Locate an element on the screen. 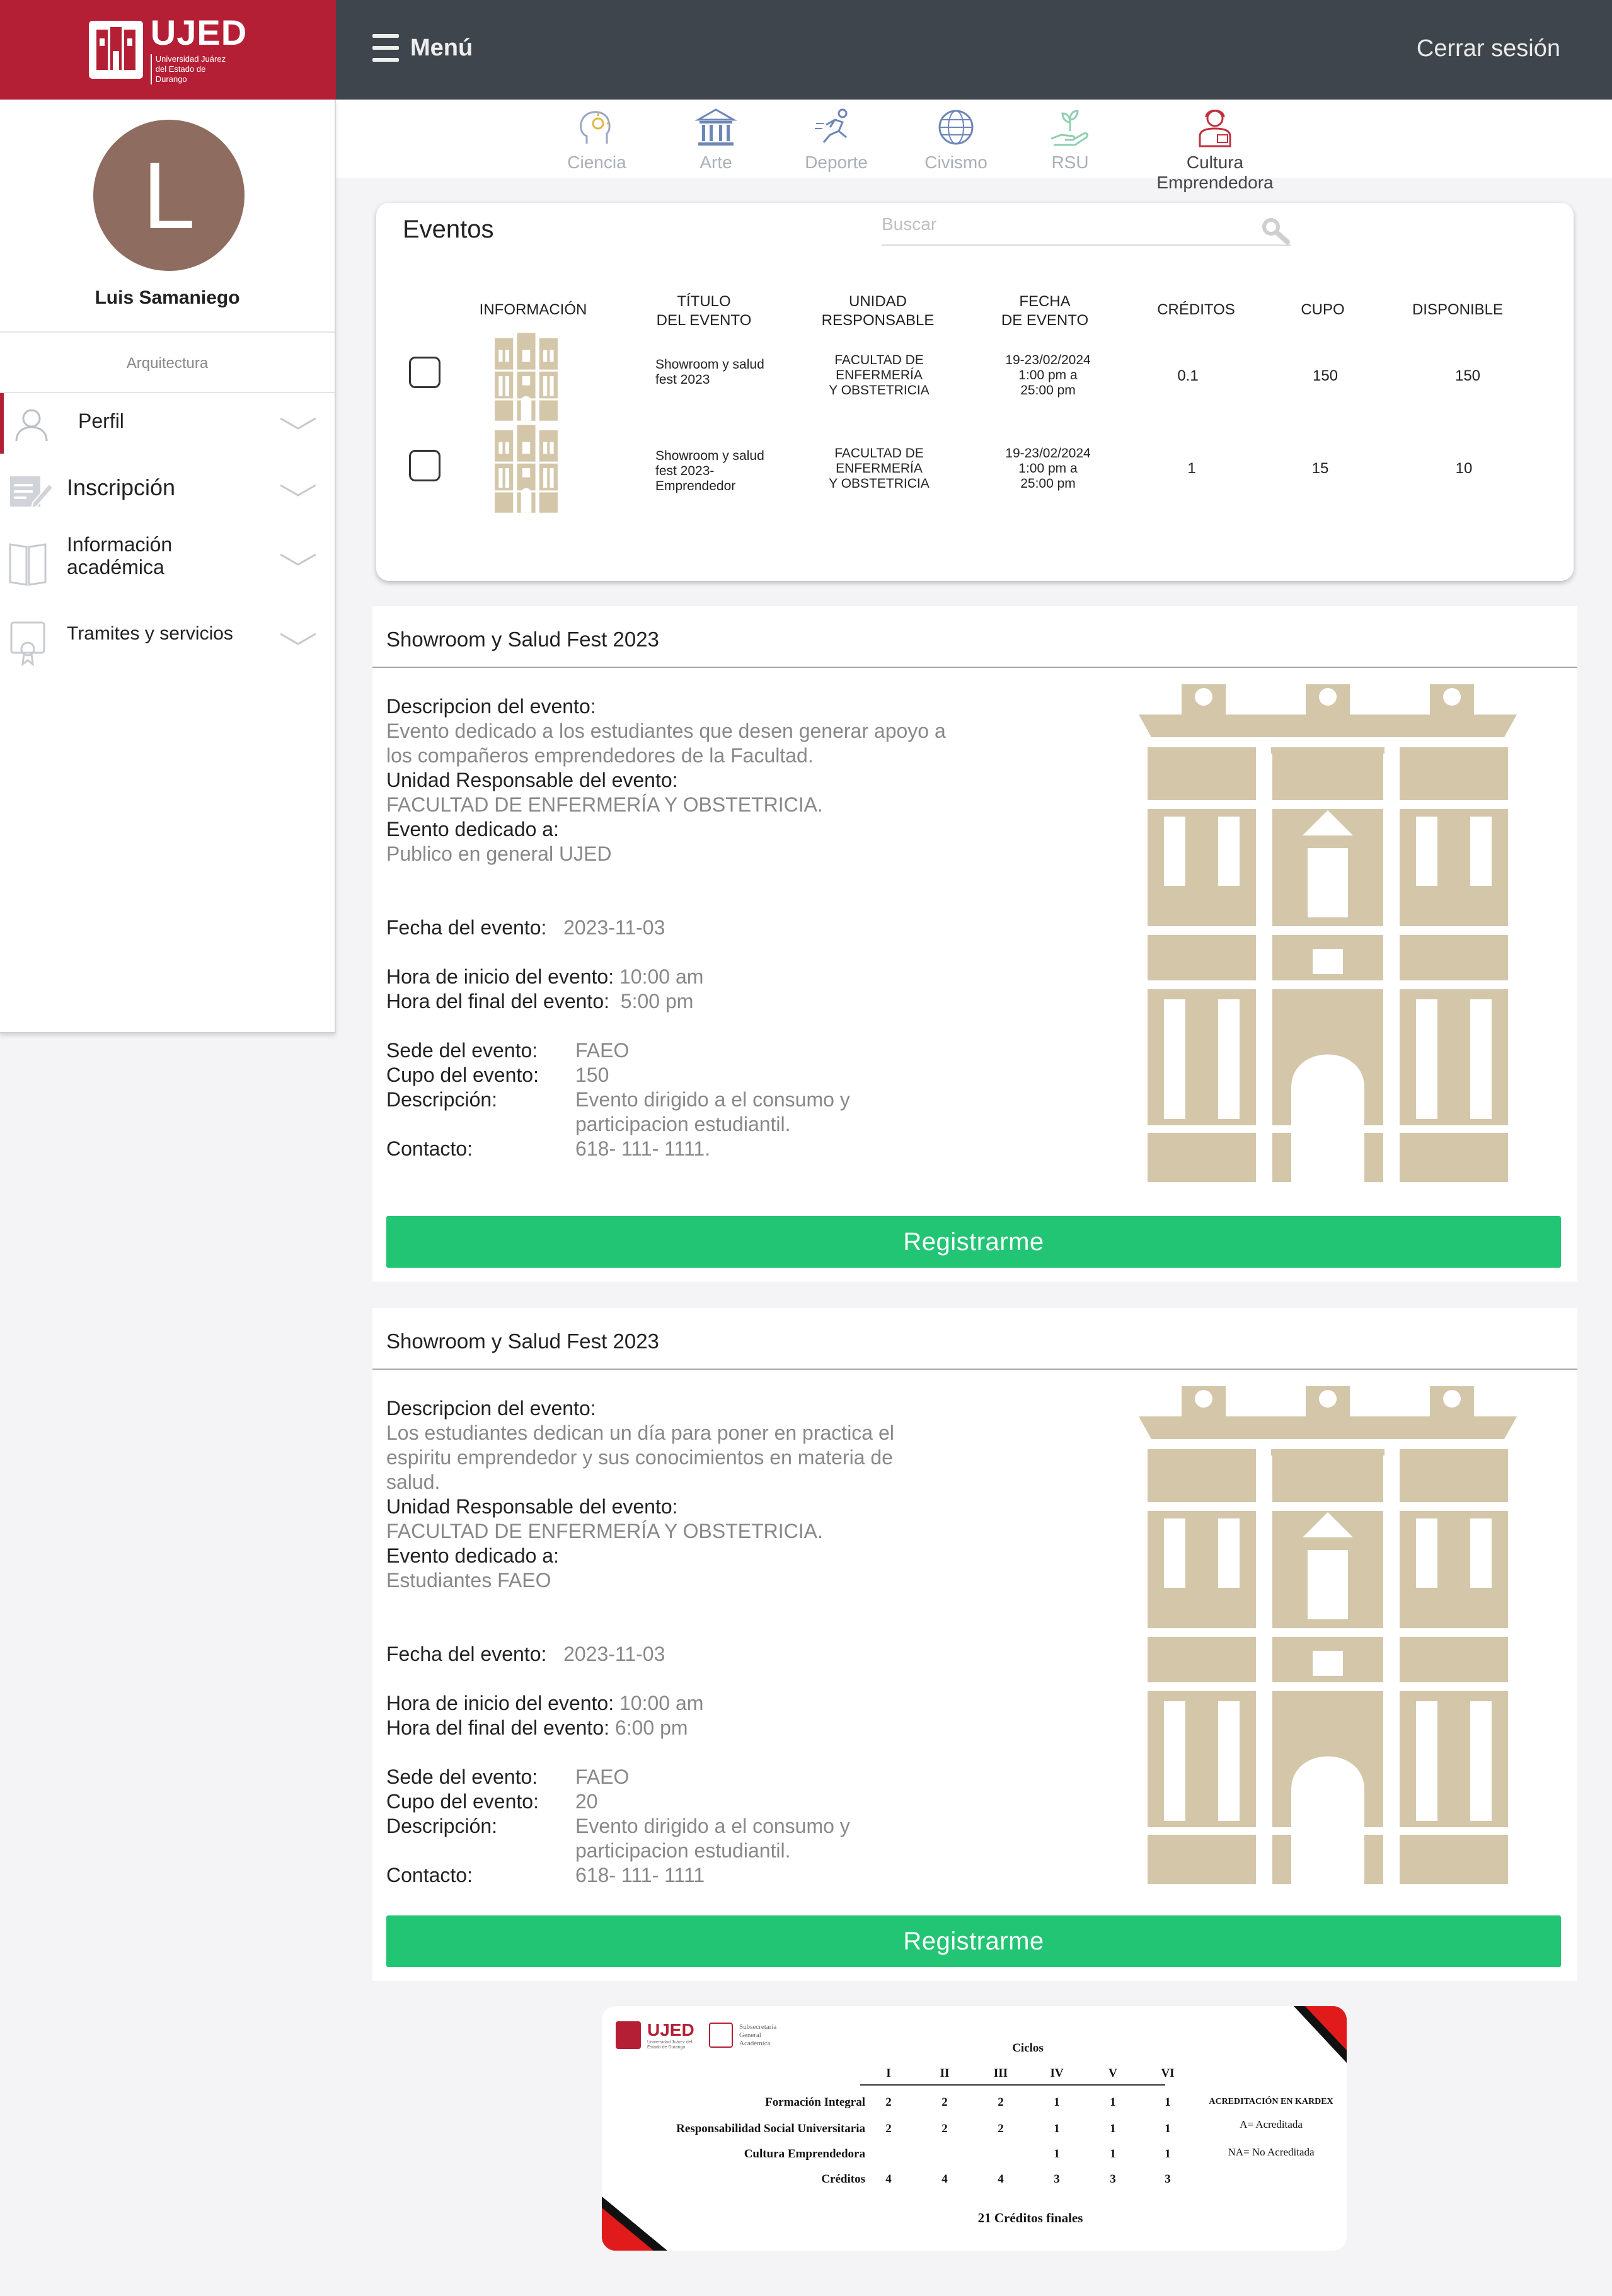  kardex-legend-item: A= Acreditada is located at coordinates (1271, 2124).